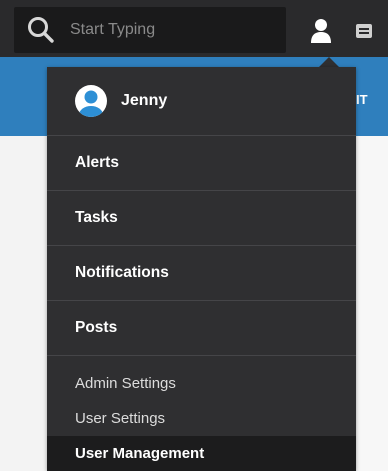 The height and width of the screenshot is (471, 388). I want to click on page-background-panel, so click(372, 303).